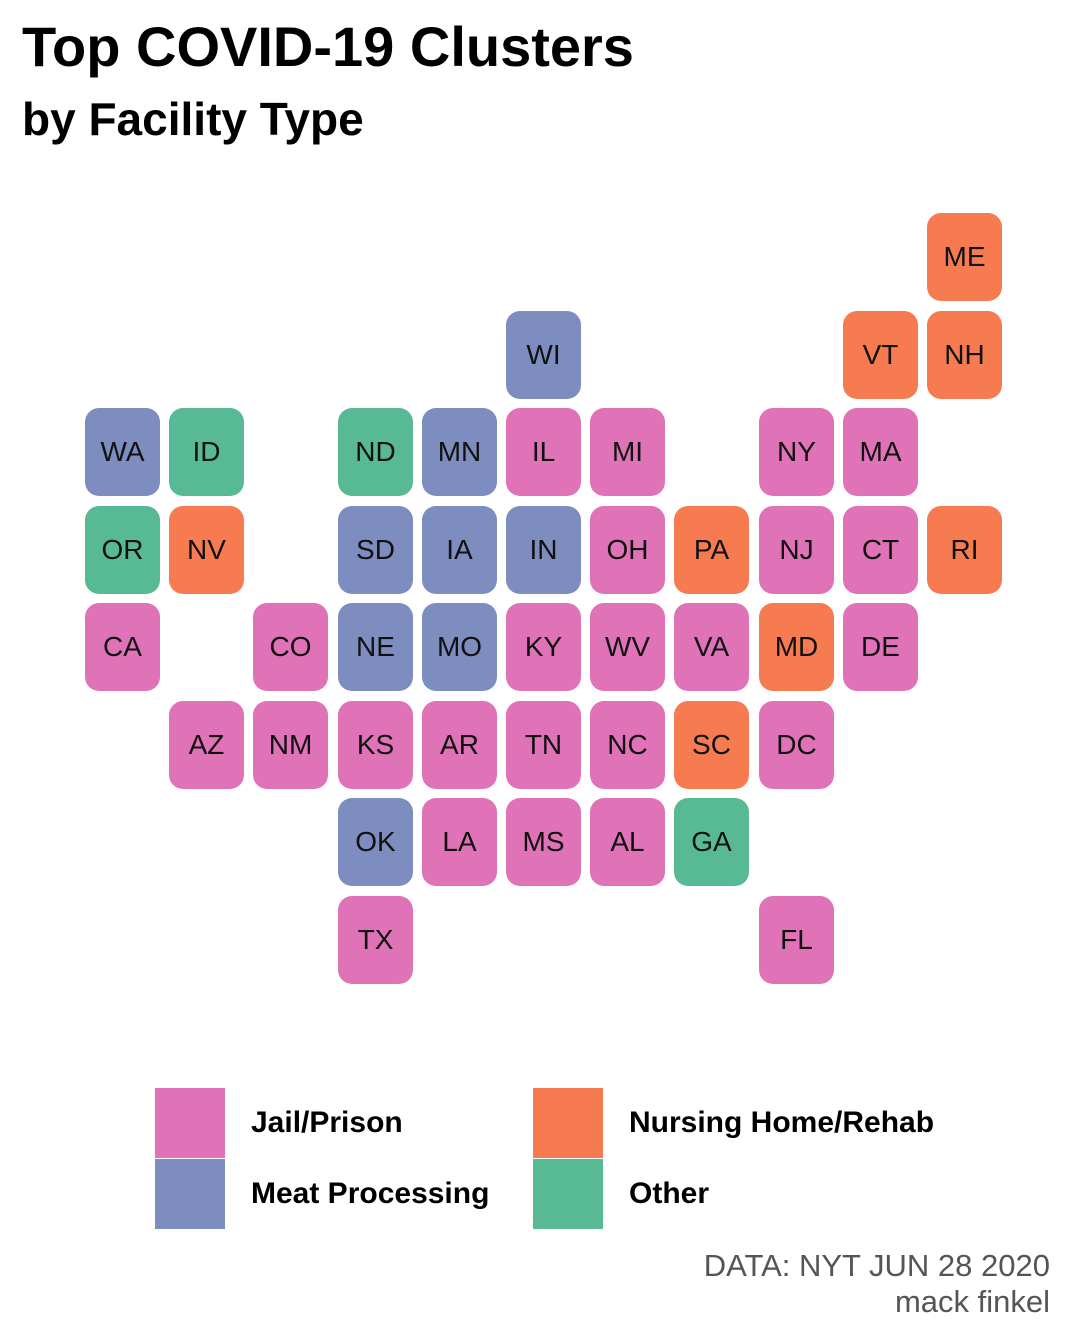 The height and width of the screenshot is (1343, 1074). Describe the element at coordinates (122, 452) in the screenshot. I see `state-tile-wa: WA` at that location.